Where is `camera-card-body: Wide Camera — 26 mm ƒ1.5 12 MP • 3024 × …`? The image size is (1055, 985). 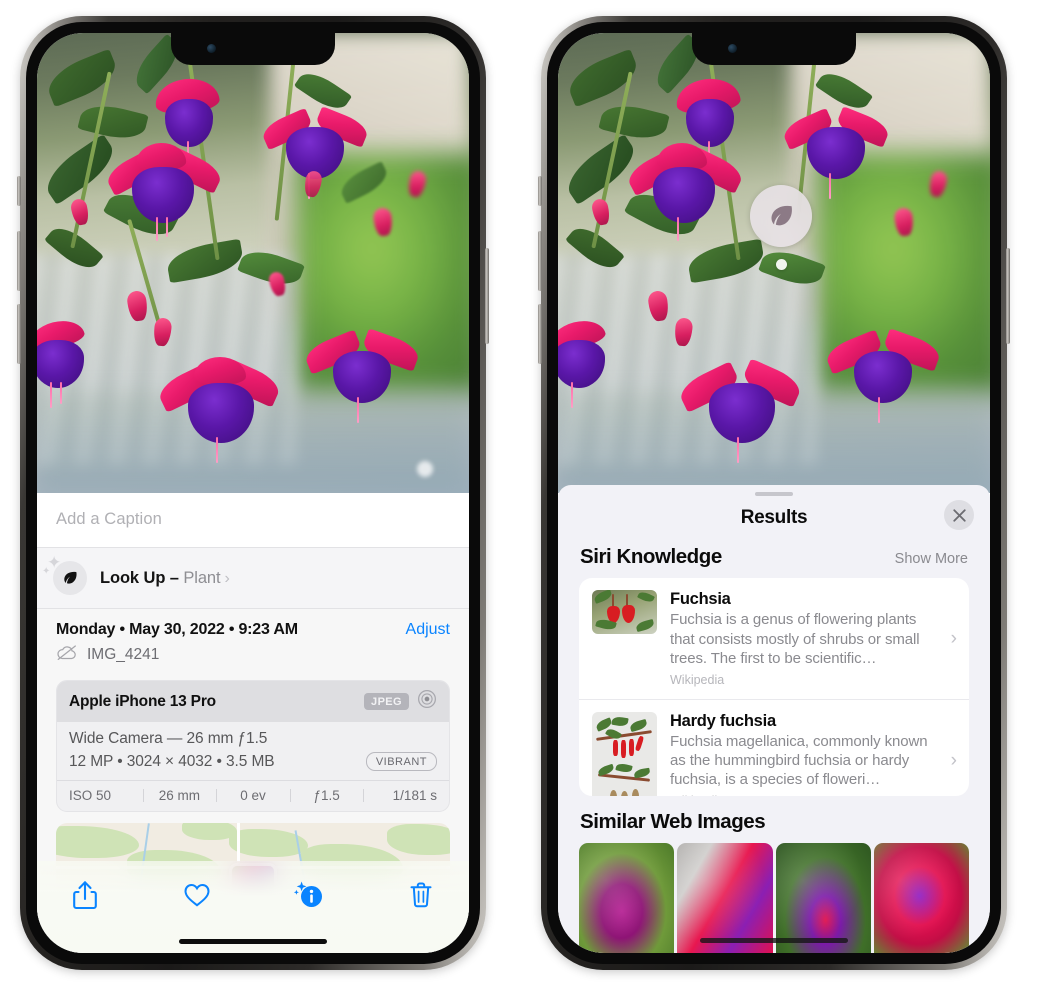 camera-card-body: Wide Camera — 26 mm ƒ1.5 12 MP • 3024 × … is located at coordinates (253, 751).